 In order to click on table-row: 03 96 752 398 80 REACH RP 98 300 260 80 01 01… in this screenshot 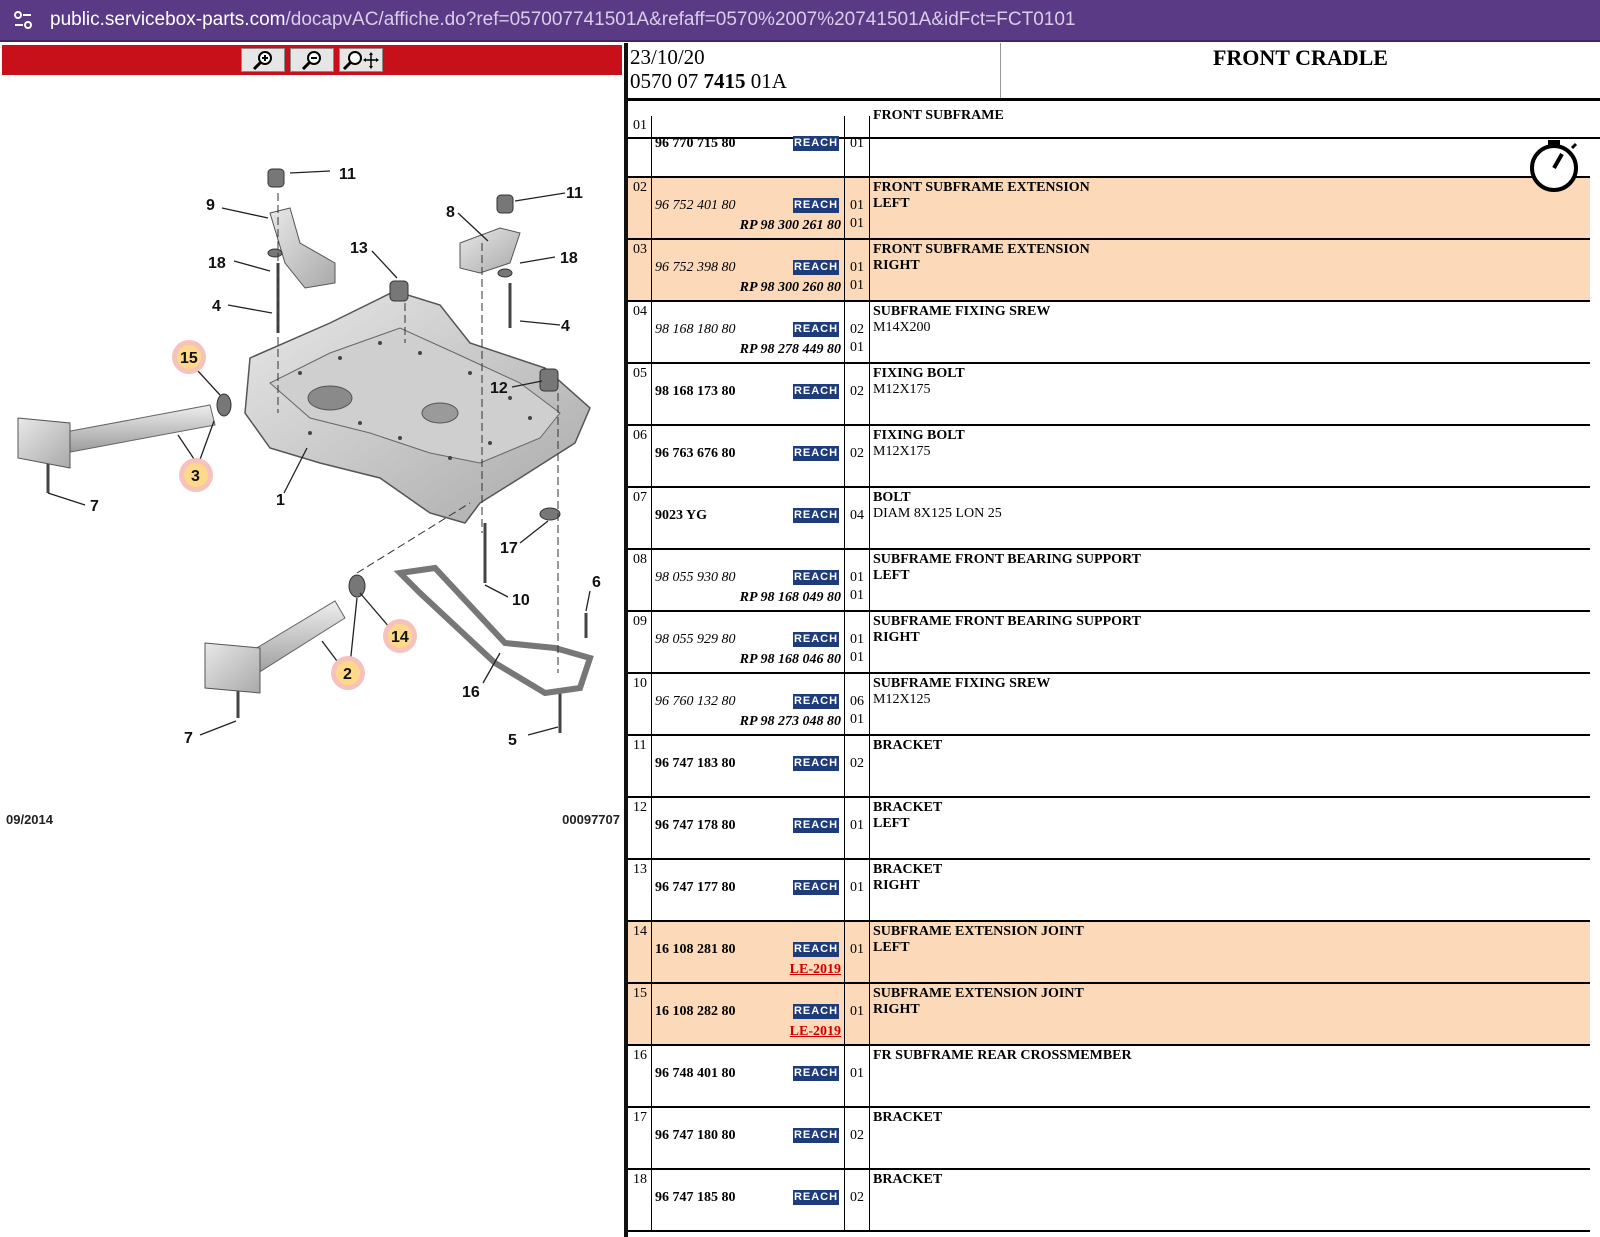, I will do `click(1109, 271)`.